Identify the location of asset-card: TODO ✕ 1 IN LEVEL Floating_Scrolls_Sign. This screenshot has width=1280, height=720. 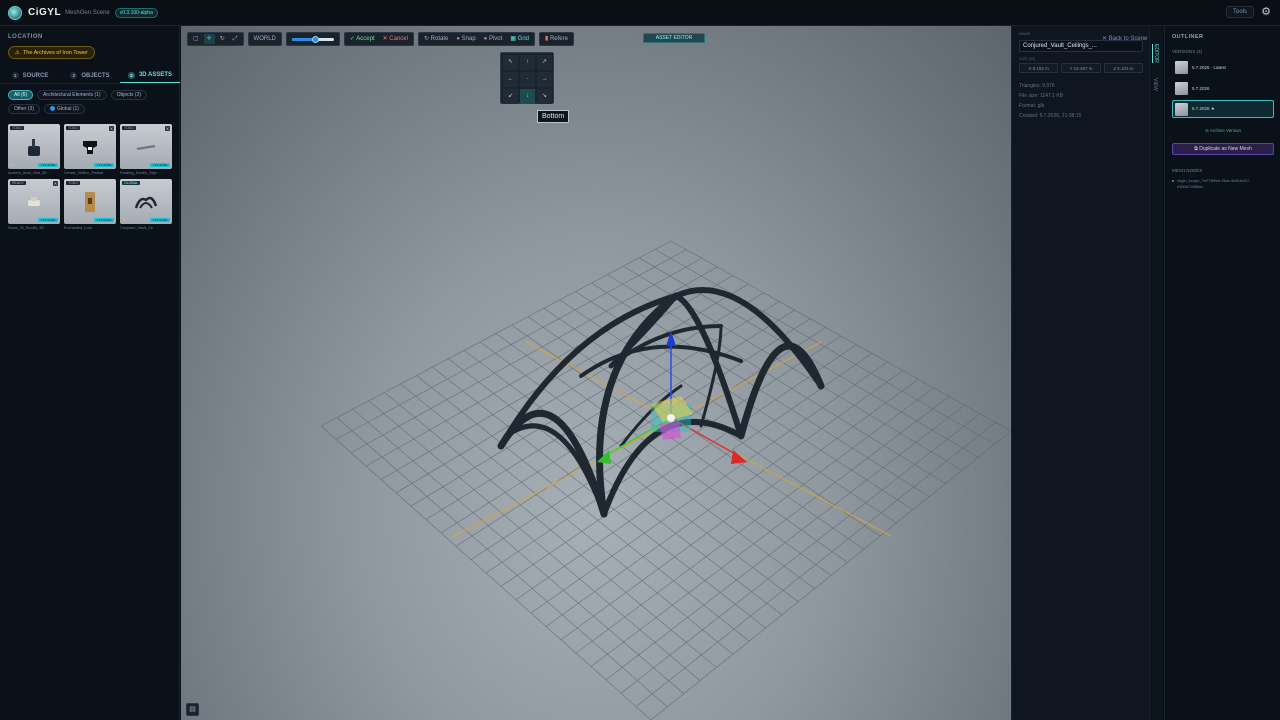
(146, 150).